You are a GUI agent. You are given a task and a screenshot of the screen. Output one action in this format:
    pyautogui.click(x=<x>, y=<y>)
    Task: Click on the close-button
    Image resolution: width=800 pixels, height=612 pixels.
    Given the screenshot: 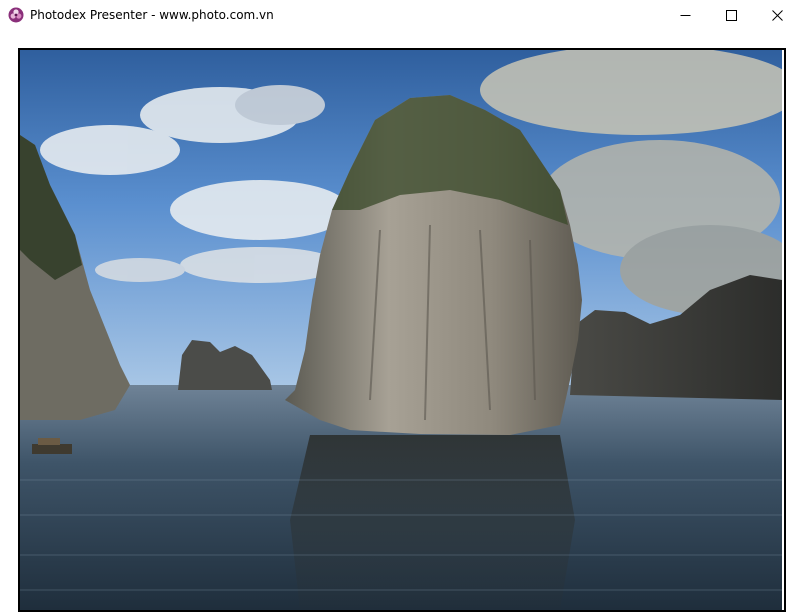 What is the action you would take?
    pyautogui.click(x=777, y=15)
    